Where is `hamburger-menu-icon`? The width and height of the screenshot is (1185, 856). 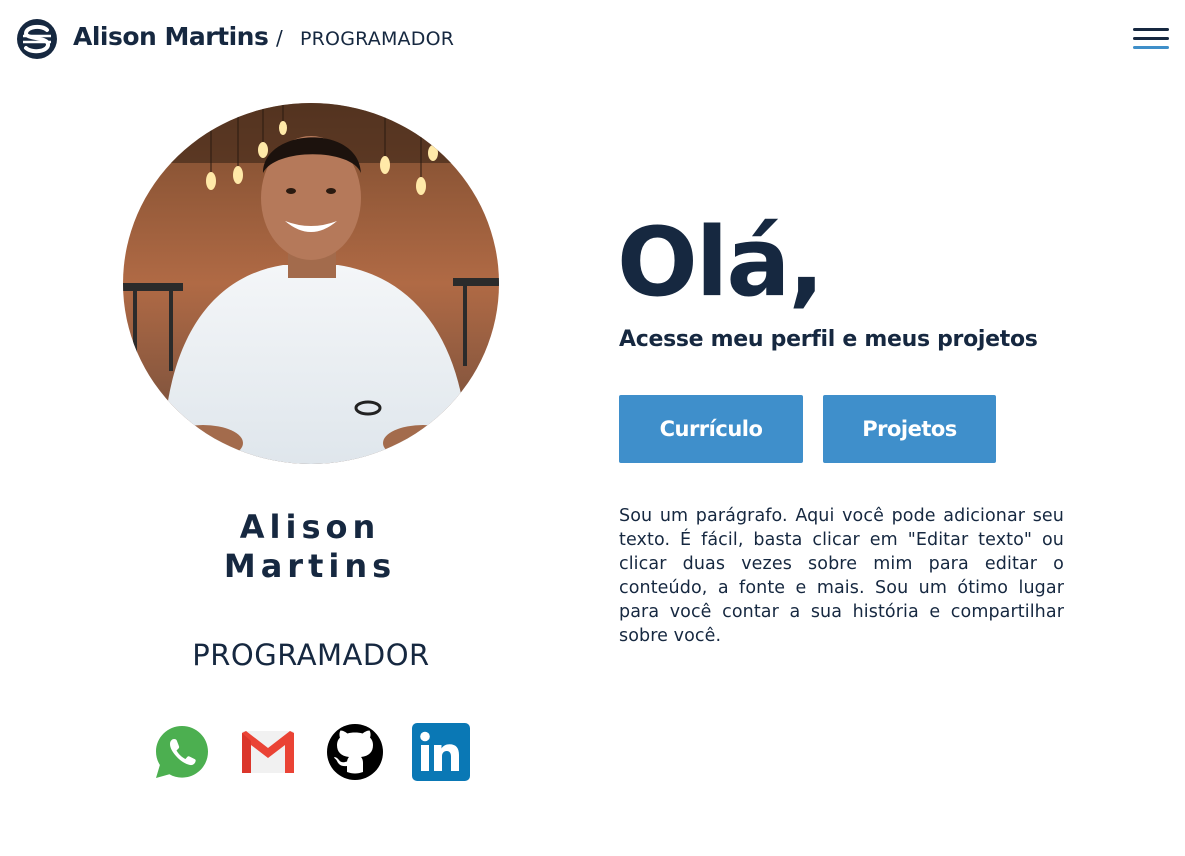
hamburger-menu-icon is located at coordinates (1152, 39).